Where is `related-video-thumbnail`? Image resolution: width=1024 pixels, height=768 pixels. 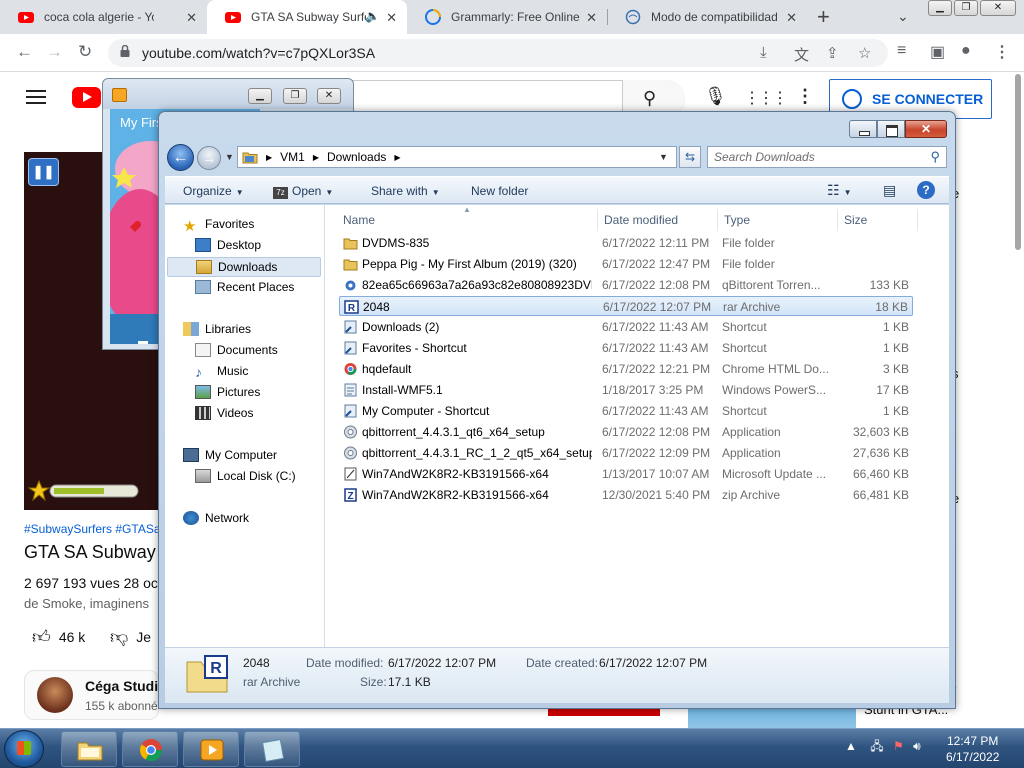 related-video-thumbnail is located at coordinates (772, 717).